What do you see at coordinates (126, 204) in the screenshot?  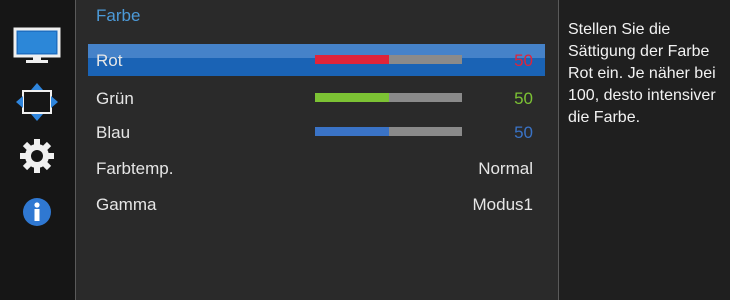 I see `menu-item-label: Gamma` at bounding box center [126, 204].